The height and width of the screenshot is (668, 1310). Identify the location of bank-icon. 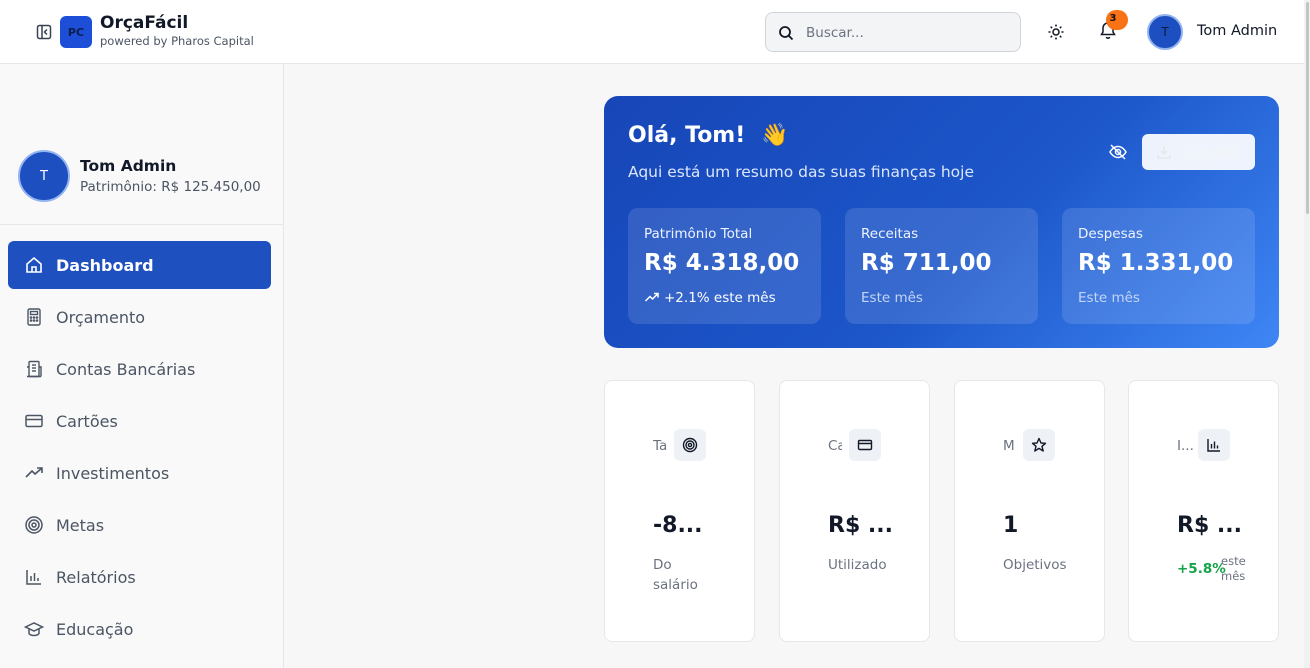
(34, 369).